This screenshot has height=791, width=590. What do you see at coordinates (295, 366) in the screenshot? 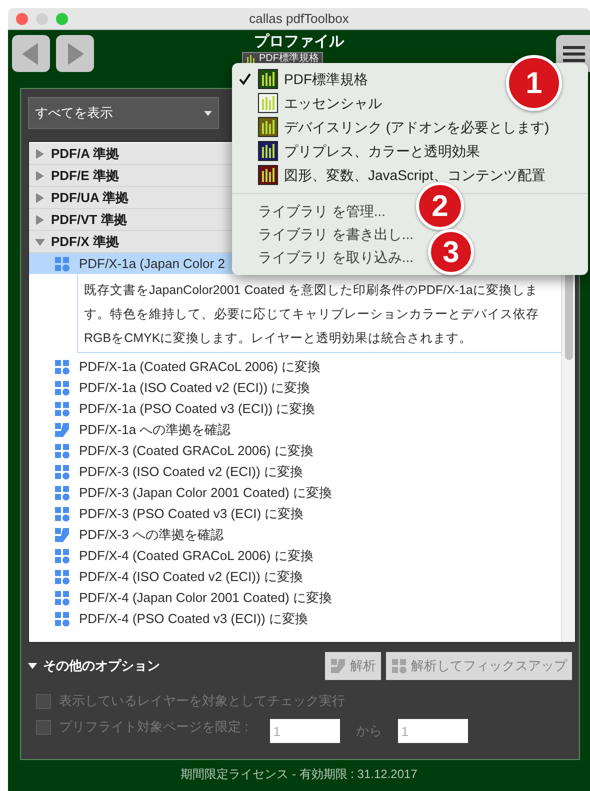
I see `profile-item: PDF/X-1a (Coated GRACoL 2006) に変換` at bounding box center [295, 366].